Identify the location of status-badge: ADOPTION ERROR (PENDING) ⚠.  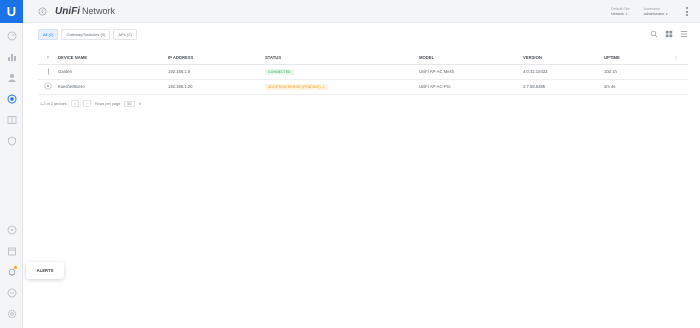
(296, 87).